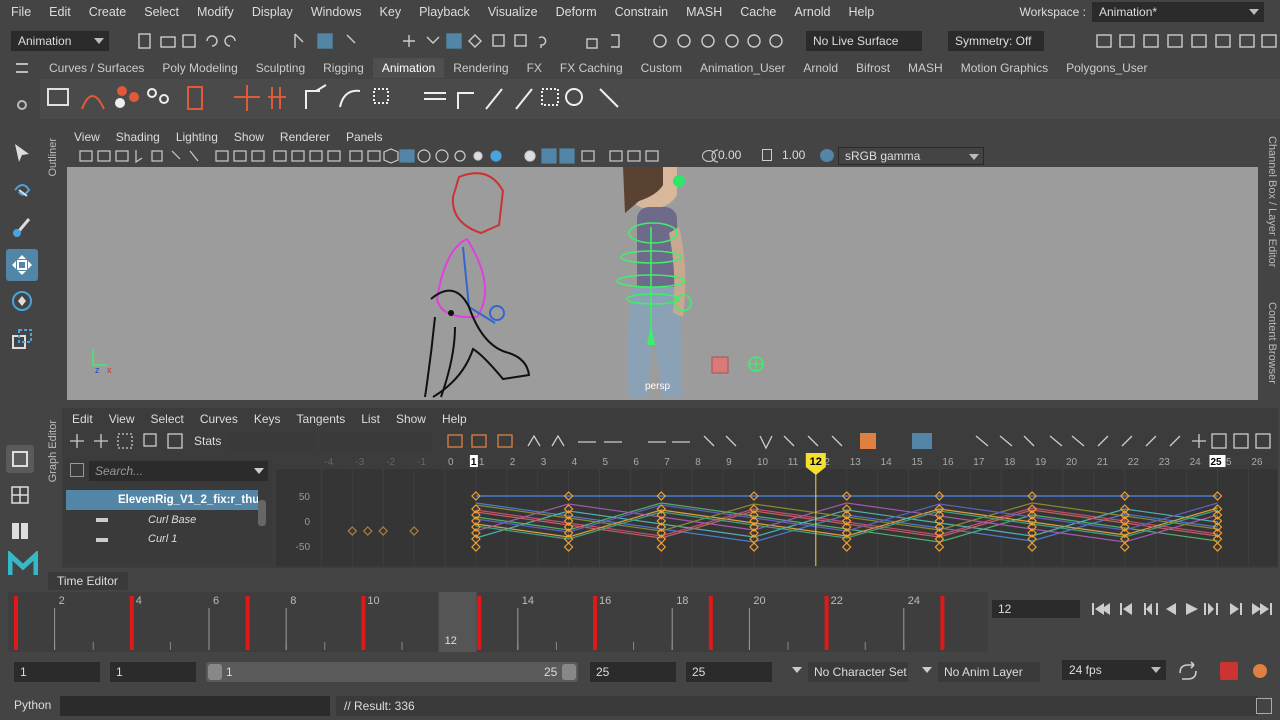 Image resolution: width=1280 pixels, height=720 pixels. Describe the element at coordinates (360, 99) in the screenshot. I see `shelf-tool-icons` at that location.